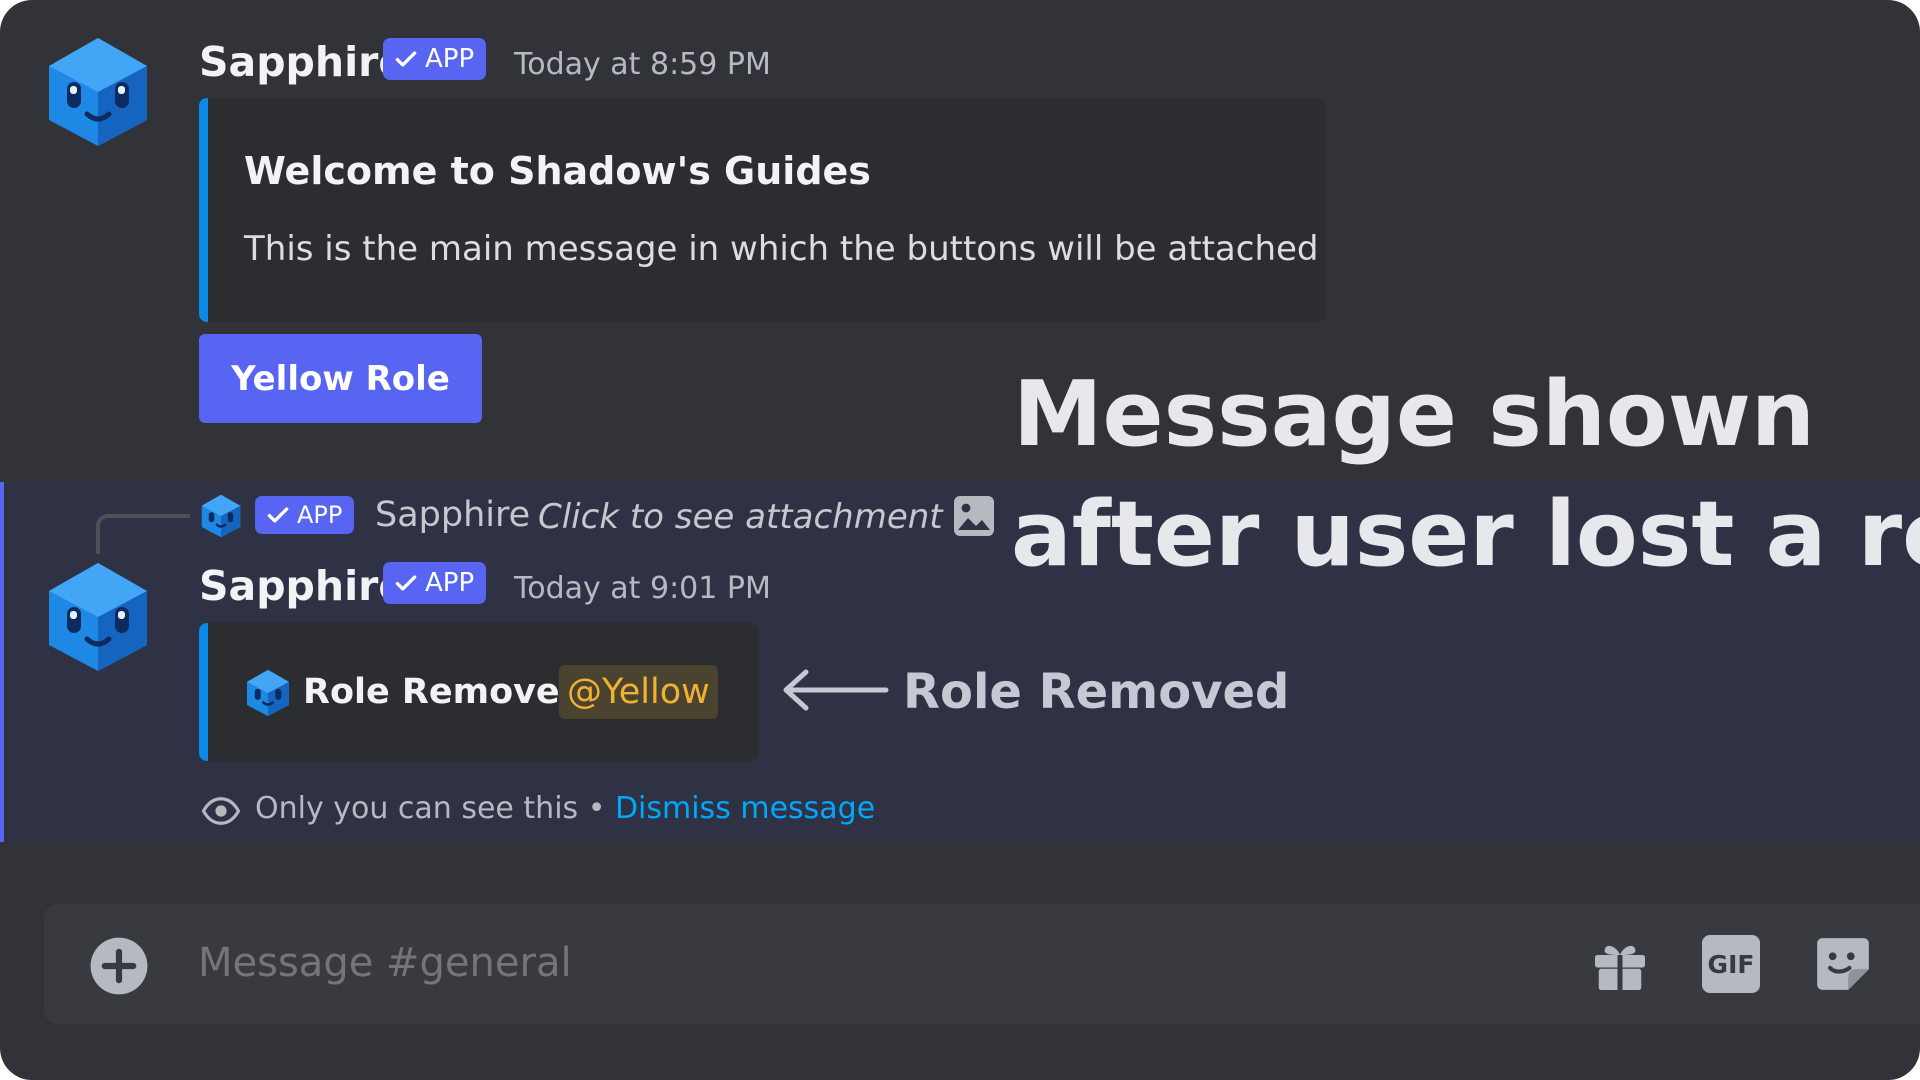 The image size is (1920, 1080). Describe the element at coordinates (698, 963) in the screenshot. I see `message-input` at that location.